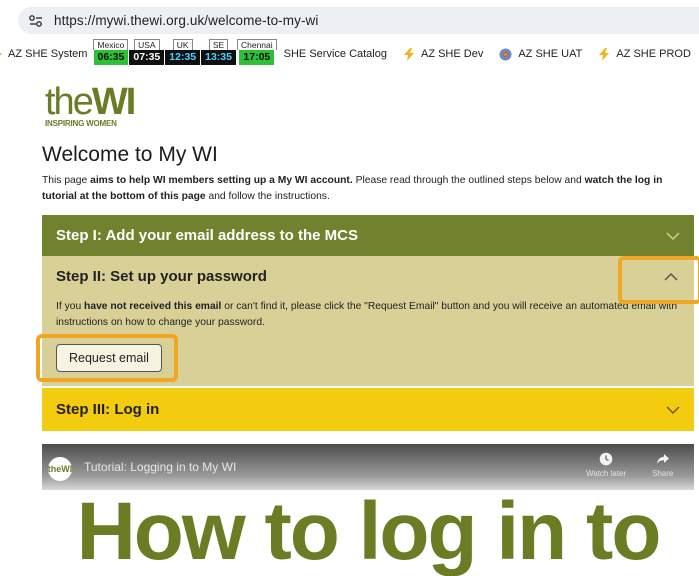  What do you see at coordinates (60, 469) in the screenshot?
I see `channel-logo: theWI` at bounding box center [60, 469].